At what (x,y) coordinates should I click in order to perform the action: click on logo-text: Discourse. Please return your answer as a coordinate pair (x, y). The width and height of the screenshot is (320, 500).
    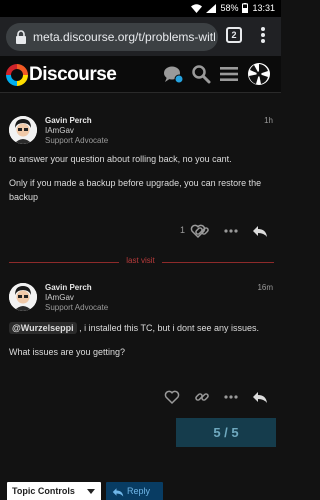
    Looking at the image, I should click on (73, 74).